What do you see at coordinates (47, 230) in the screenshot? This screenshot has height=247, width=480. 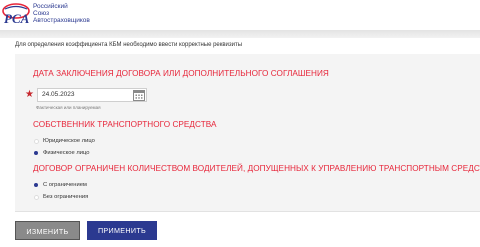 I see `change-button: ИЗМЕНИТЬ` at bounding box center [47, 230].